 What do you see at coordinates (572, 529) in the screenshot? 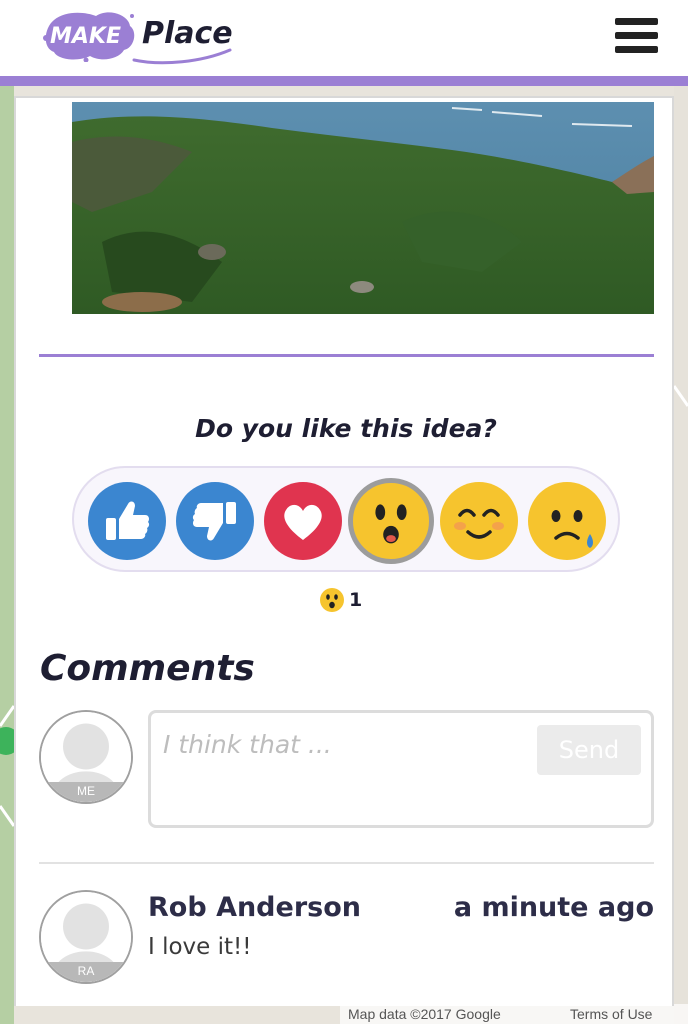
I see `sad-face-icon` at bounding box center [572, 529].